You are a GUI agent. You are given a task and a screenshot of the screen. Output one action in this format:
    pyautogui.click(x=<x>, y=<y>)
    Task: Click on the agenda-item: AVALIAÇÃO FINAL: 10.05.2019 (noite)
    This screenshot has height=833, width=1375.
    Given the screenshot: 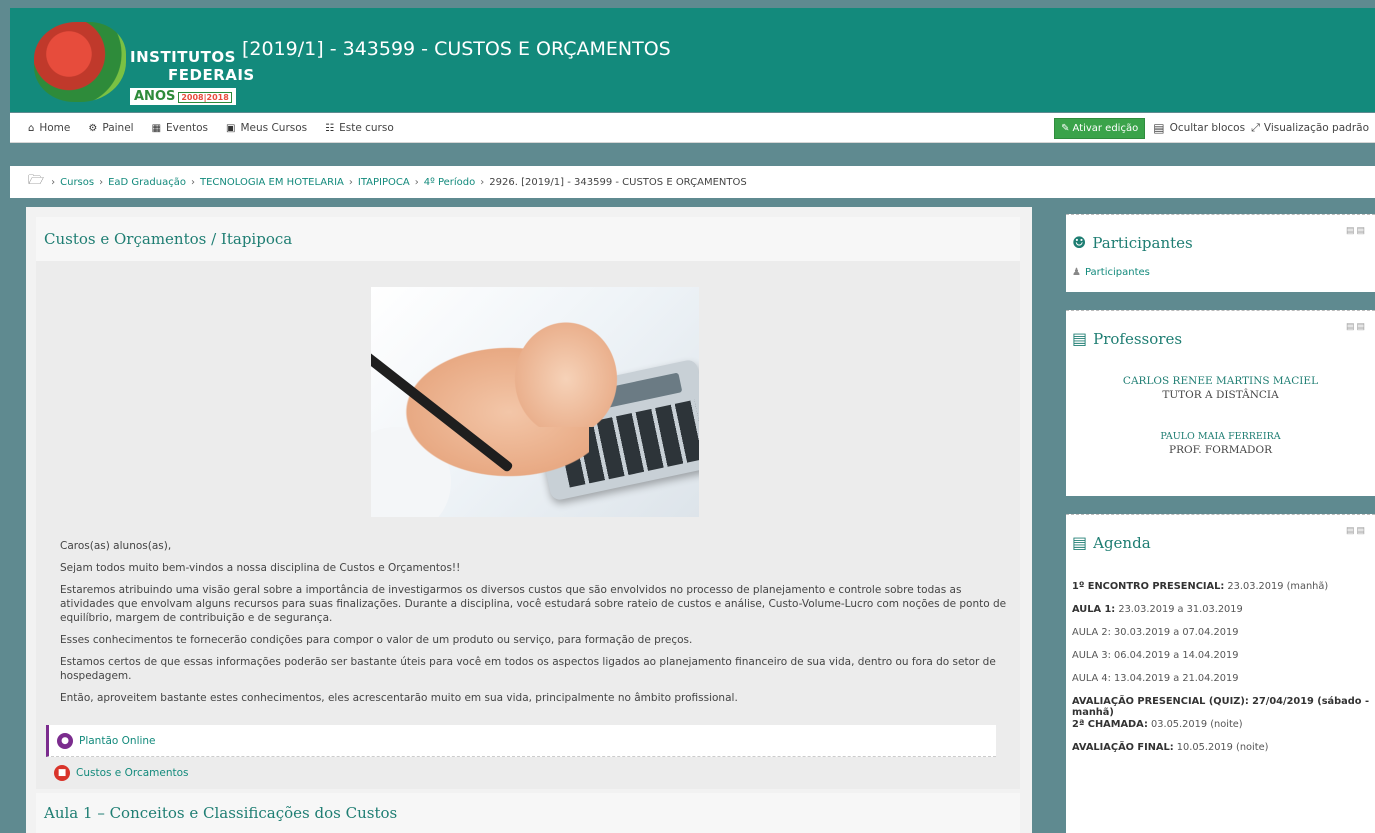 What is the action you would take?
    pyautogui.click(x=1223, y=753)
    